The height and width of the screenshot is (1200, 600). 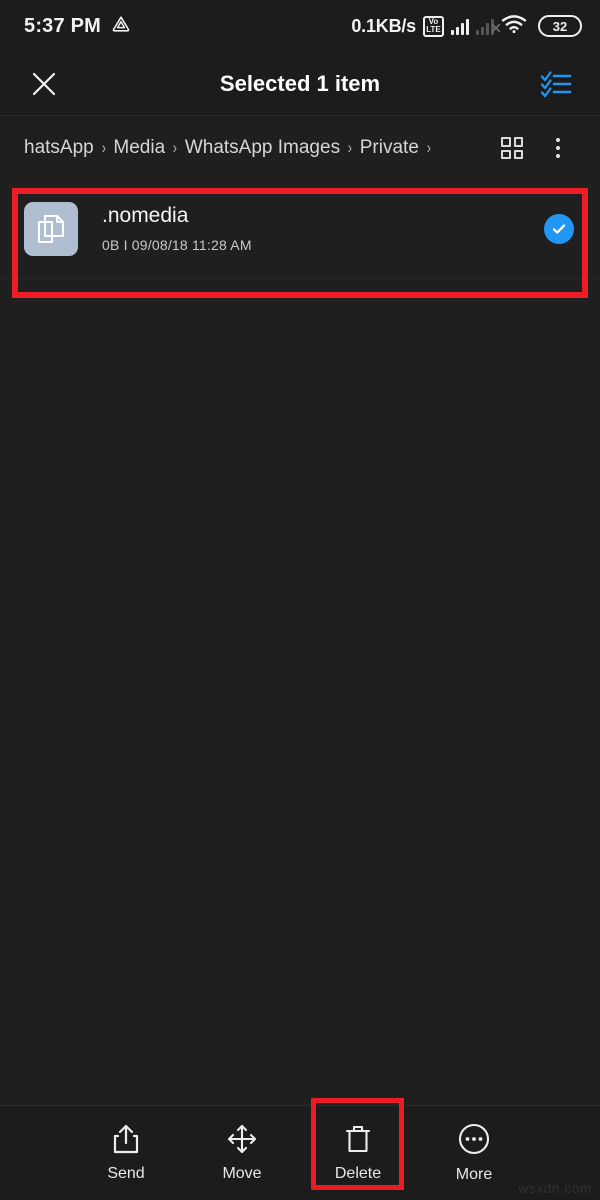 I want to click on check-circle-icon, so click(x=559, y=228).